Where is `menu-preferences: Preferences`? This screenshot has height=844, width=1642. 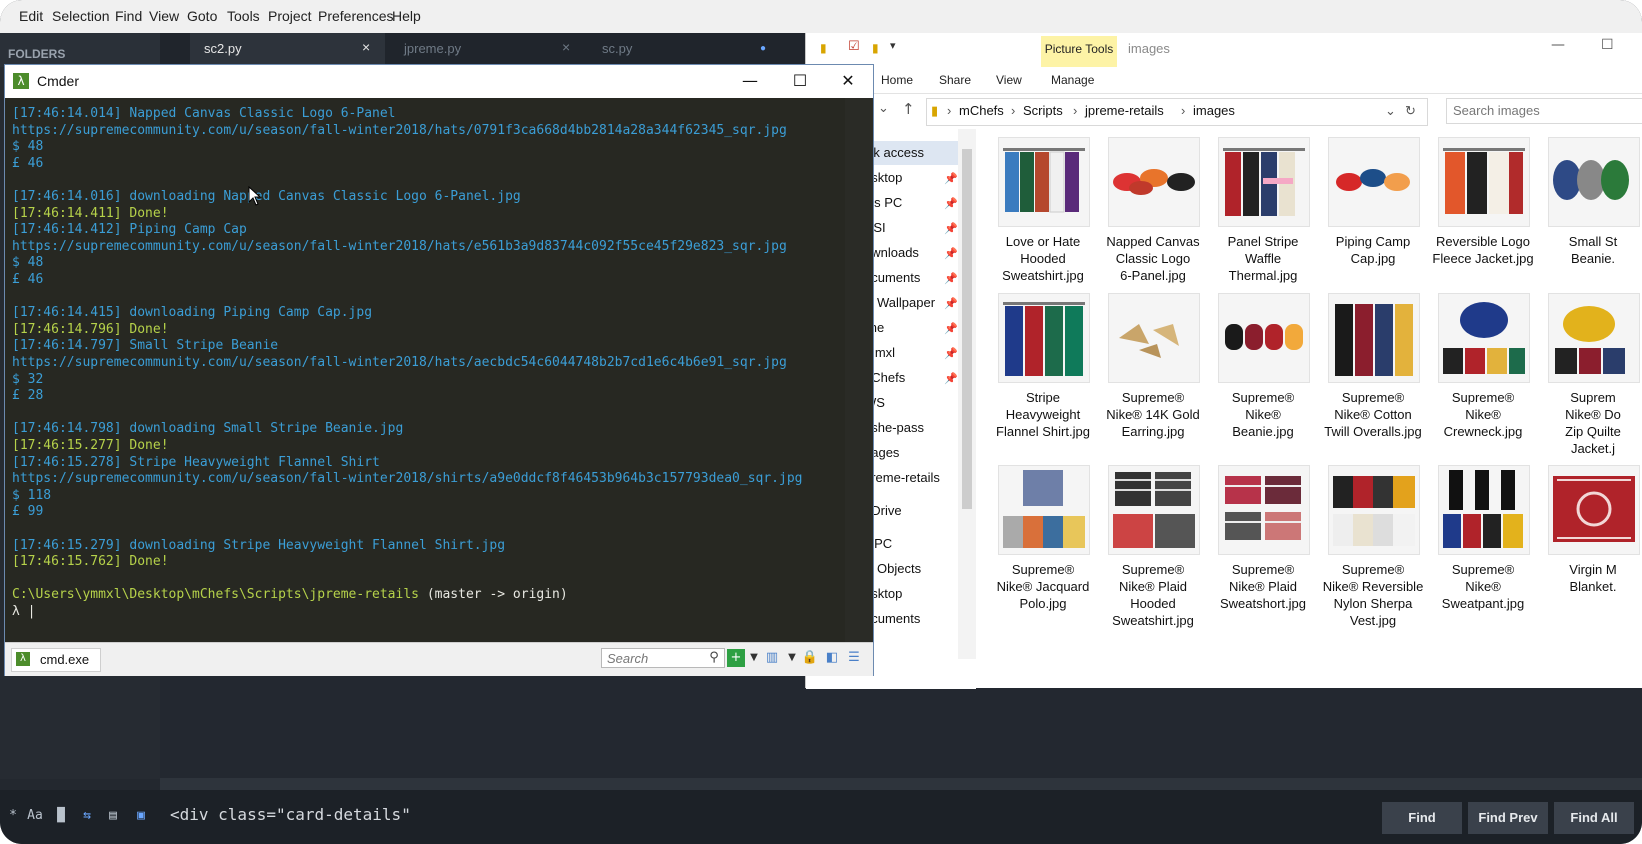 menu-preferences: Preferences is located at coordinates (355, 16).